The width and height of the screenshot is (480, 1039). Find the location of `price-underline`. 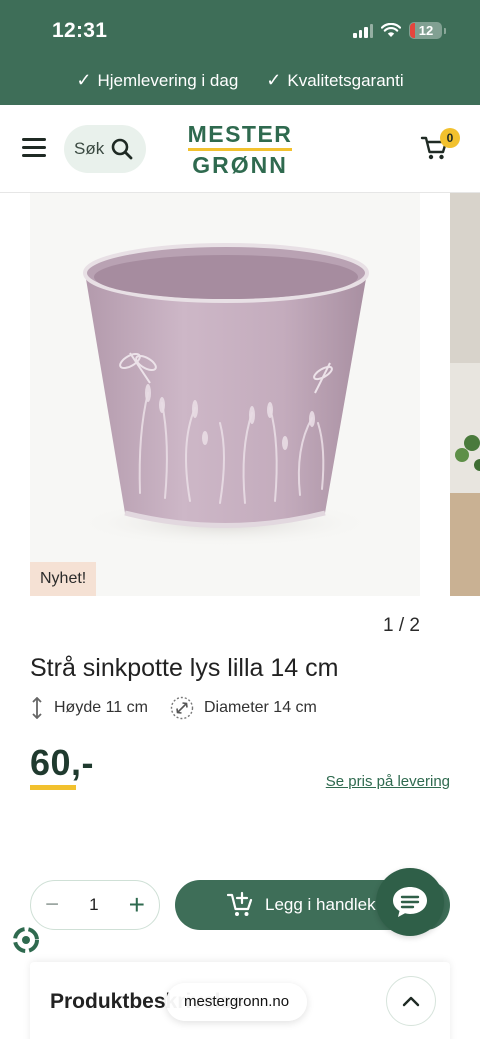

price-underline is located at coordinates (53, 787).